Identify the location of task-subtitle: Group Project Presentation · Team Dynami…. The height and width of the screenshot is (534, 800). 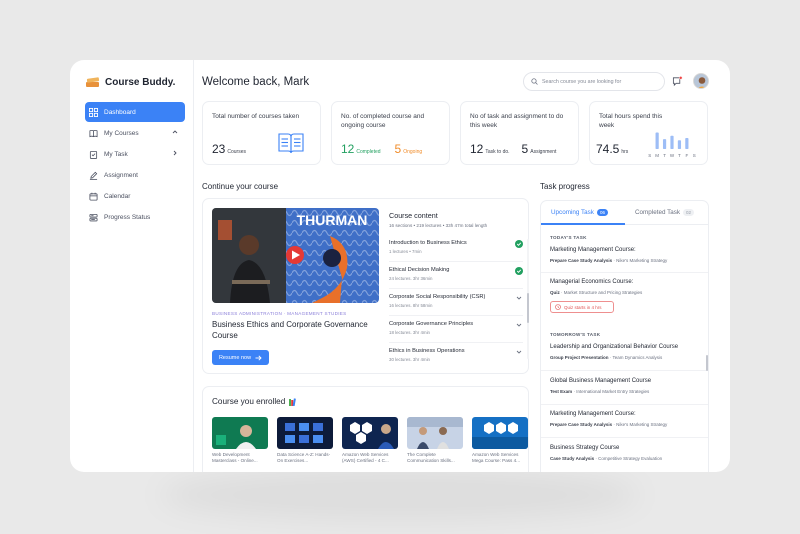
(606, 357).